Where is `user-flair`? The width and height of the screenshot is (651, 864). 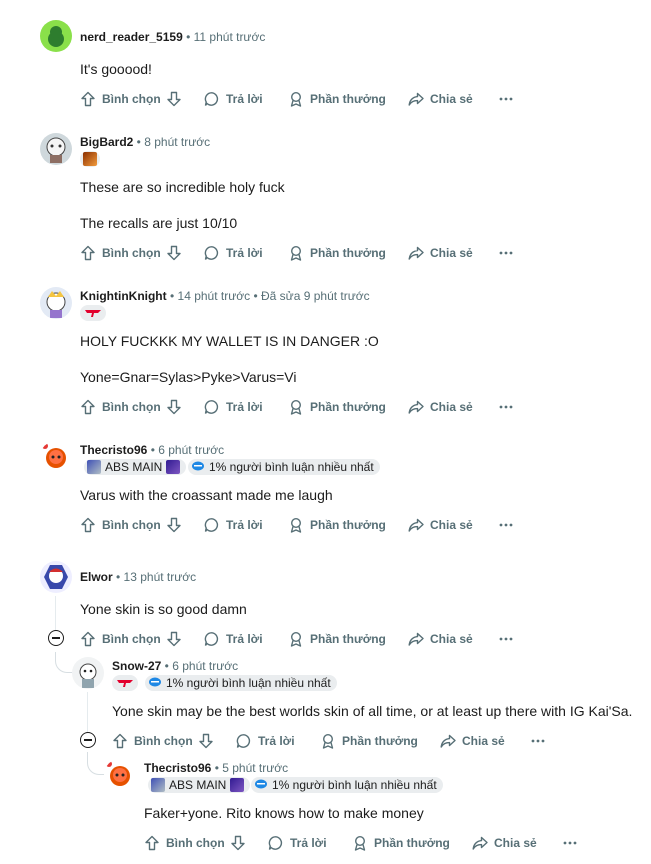
user-flair is located at coordinates (93, 313).